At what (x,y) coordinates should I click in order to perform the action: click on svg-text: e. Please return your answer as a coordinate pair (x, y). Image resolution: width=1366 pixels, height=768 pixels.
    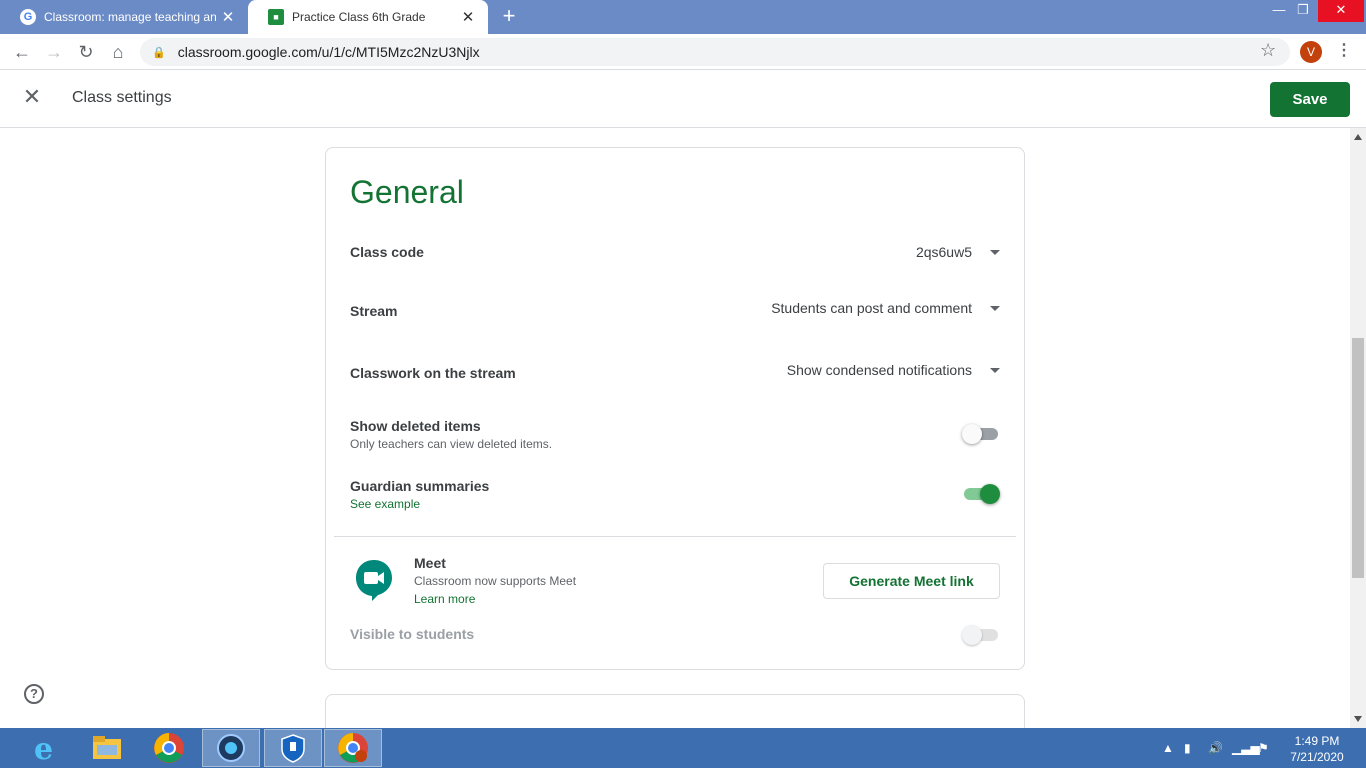
    Looking at the image, I should click on (43, 748).